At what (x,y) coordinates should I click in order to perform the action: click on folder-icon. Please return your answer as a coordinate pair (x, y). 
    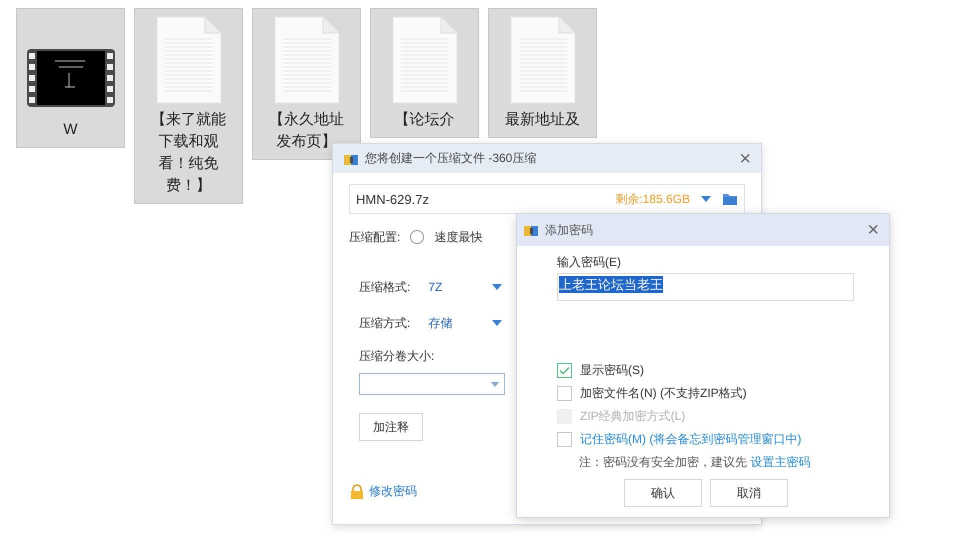
    Looking at the image, I should click on (730, 199).